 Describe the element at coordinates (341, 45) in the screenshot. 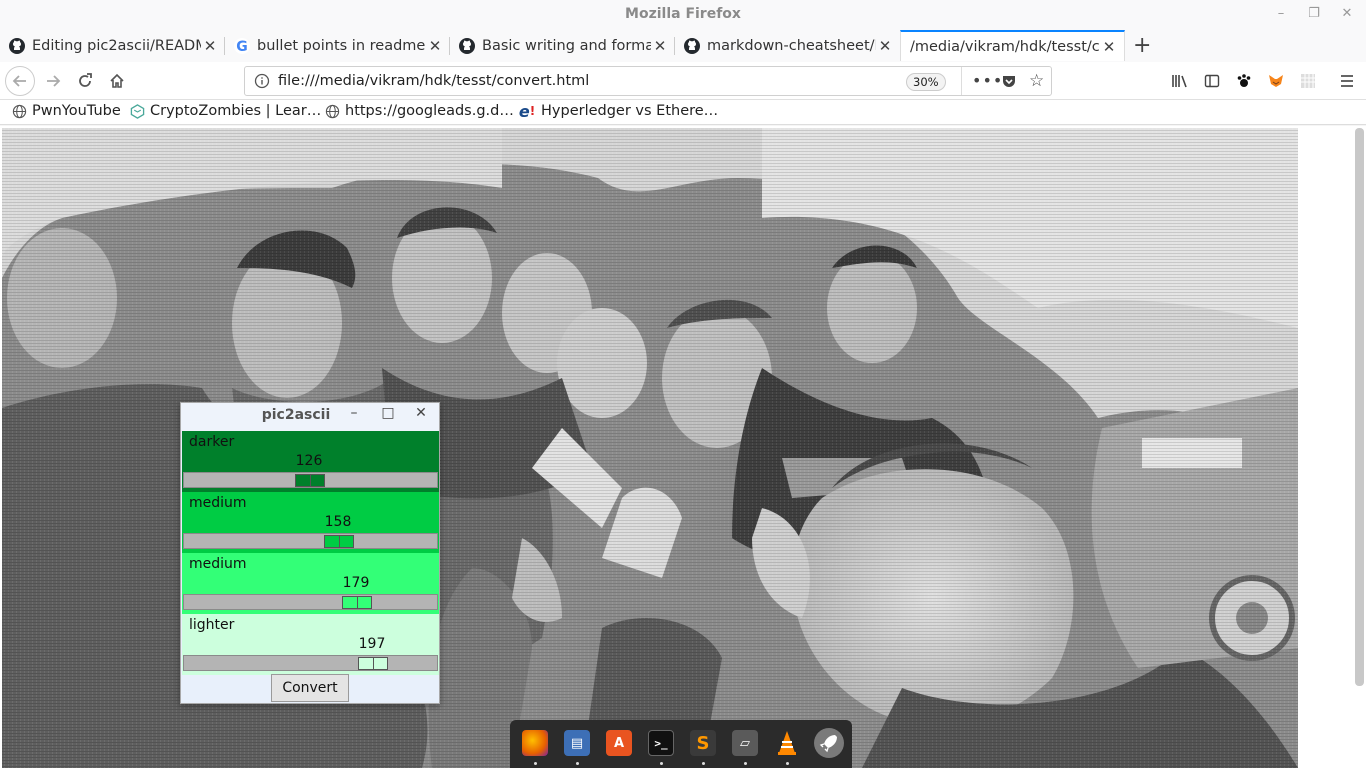

I see `tab-label: bullet points in readme.r` at that location.